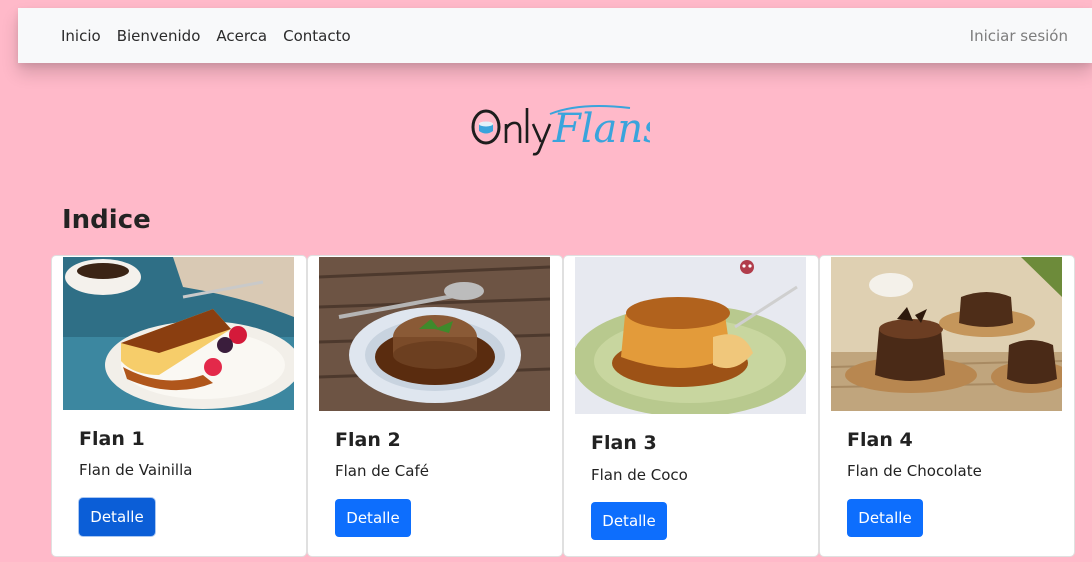 The image size is (1092, 562). What do you see at coordinates (112, 439) in the screenshot?
I see `flan-card-title: Flan 1` at bounding box center [112, 439].